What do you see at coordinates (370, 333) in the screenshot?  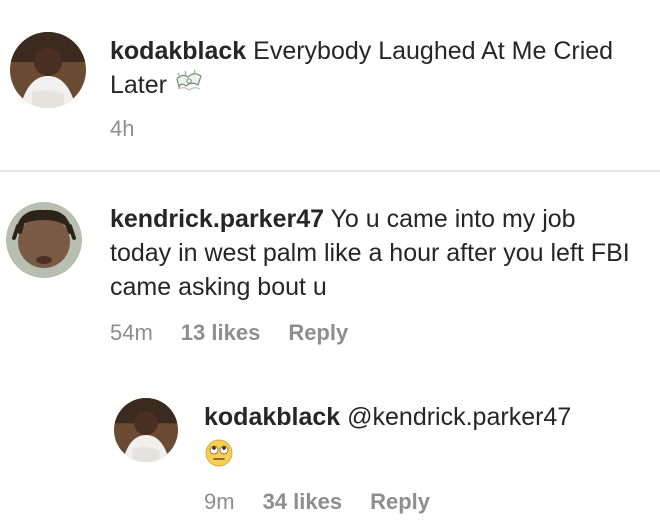 I see `comment-2-meta: 54m 13 likes Reply` at bounding box center [370, 333].